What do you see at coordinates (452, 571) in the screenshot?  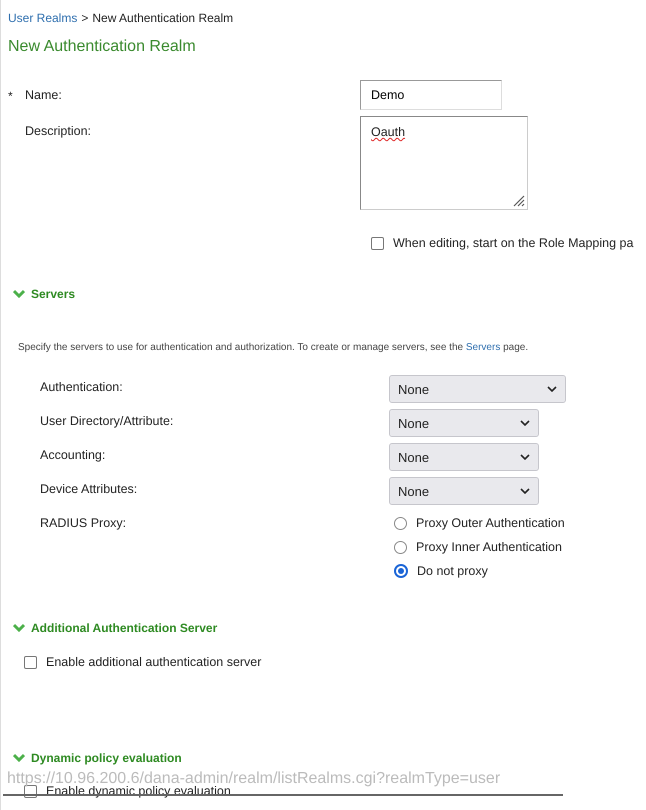 I see `radio-label: Do not proxy` at bounding box center [452, 571].